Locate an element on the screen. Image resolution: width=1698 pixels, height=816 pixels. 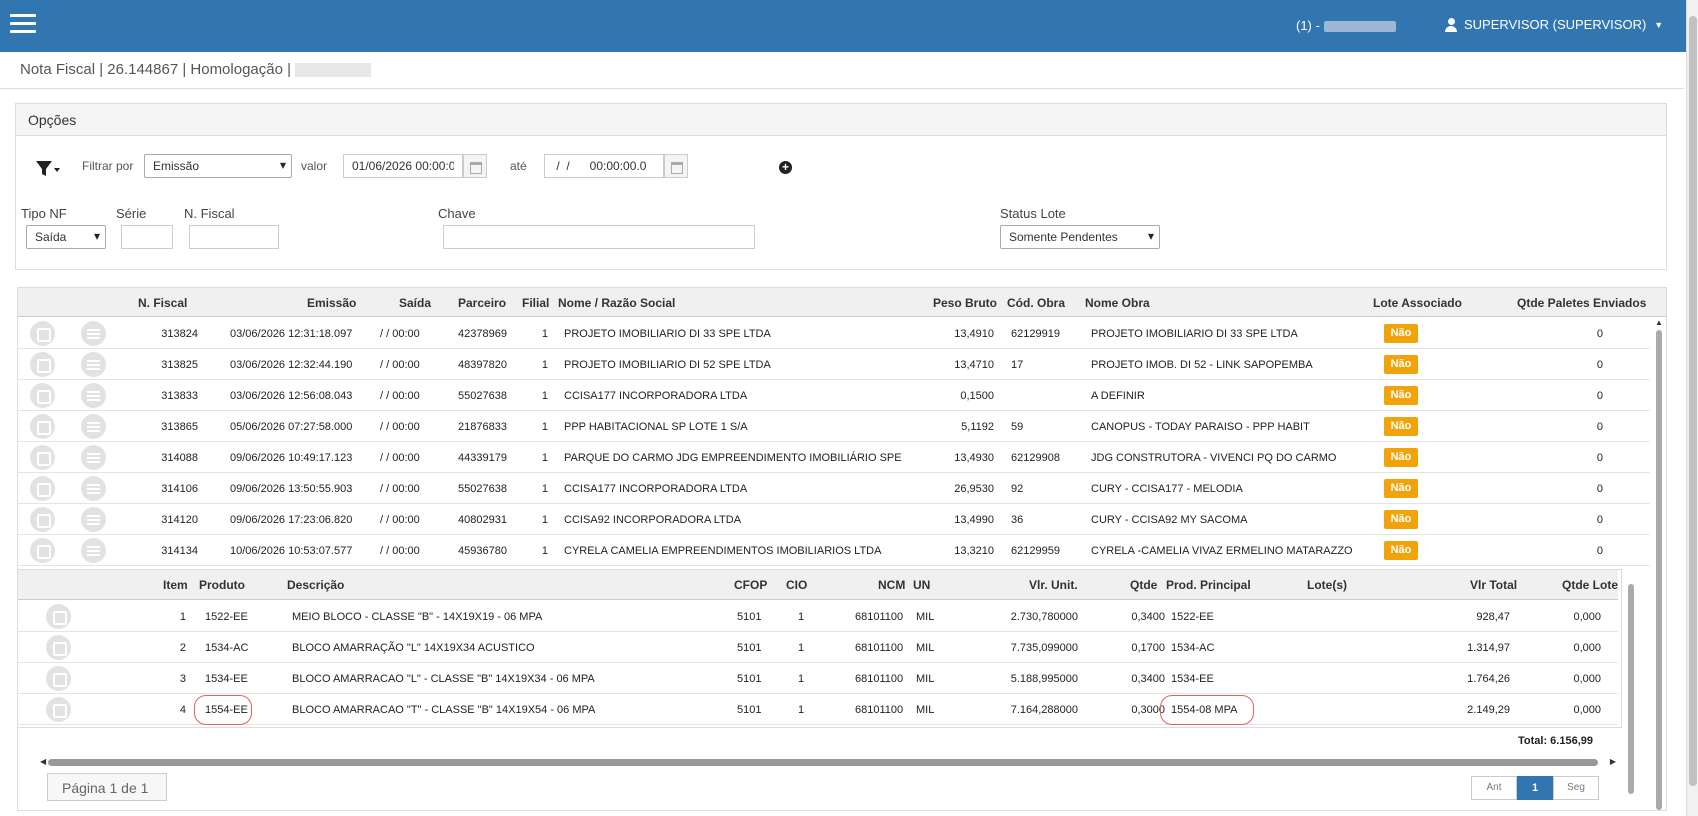
cell-obra: CANOPUS - TODAY PARAISO - PPP HABIT is located at coordinates (1200, 427).